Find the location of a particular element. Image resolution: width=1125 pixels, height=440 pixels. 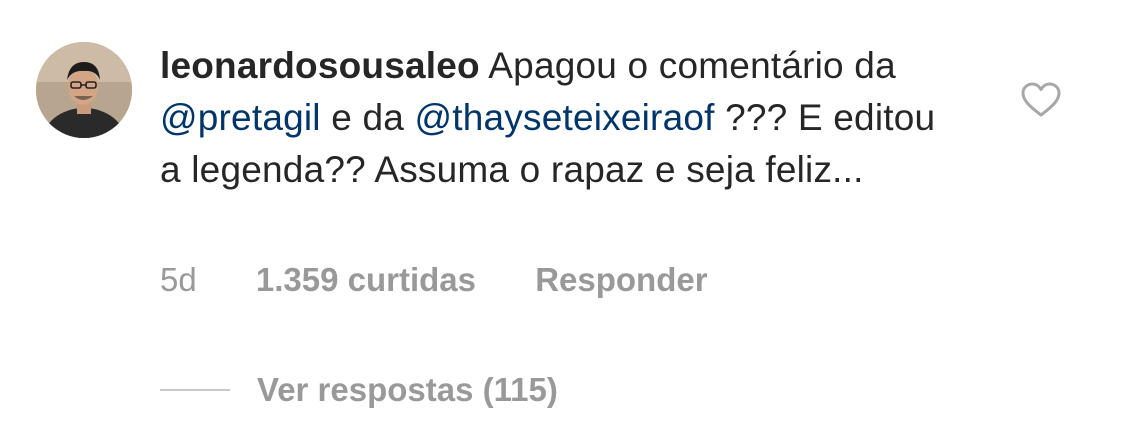

comment-timestamp: 5d is located at coordinates (178, 279).